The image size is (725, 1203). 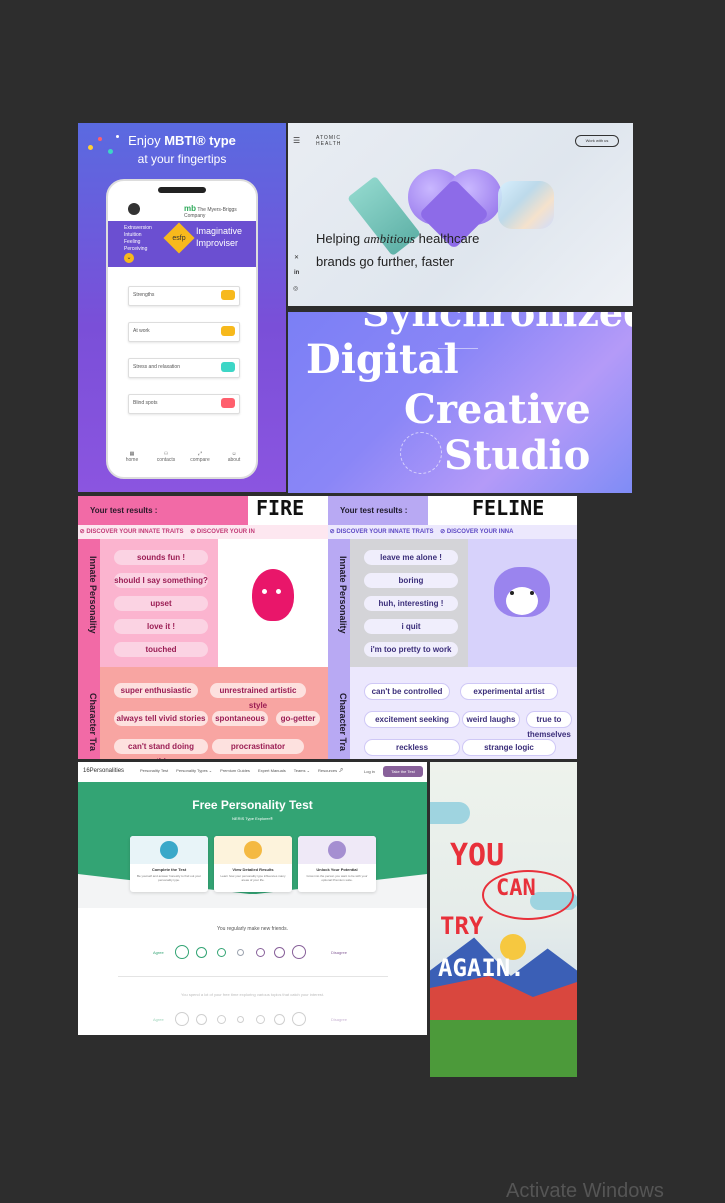 What do you see at coordinates (129, 258) in the screenshot?
I see `expand-chevron-icon: ⌄` at bounding box center [129, 258].